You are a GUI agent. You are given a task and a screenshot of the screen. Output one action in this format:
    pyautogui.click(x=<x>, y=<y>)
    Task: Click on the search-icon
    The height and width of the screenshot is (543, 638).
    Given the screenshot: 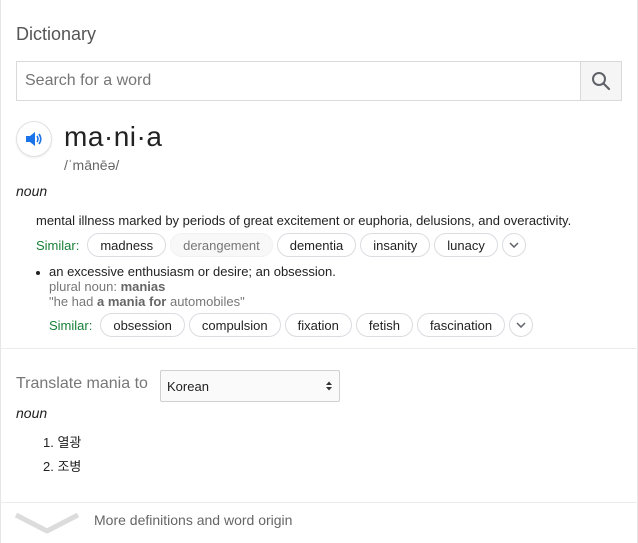 What is the action you would take?
    pyautogui.click(x=601, y=81)
    